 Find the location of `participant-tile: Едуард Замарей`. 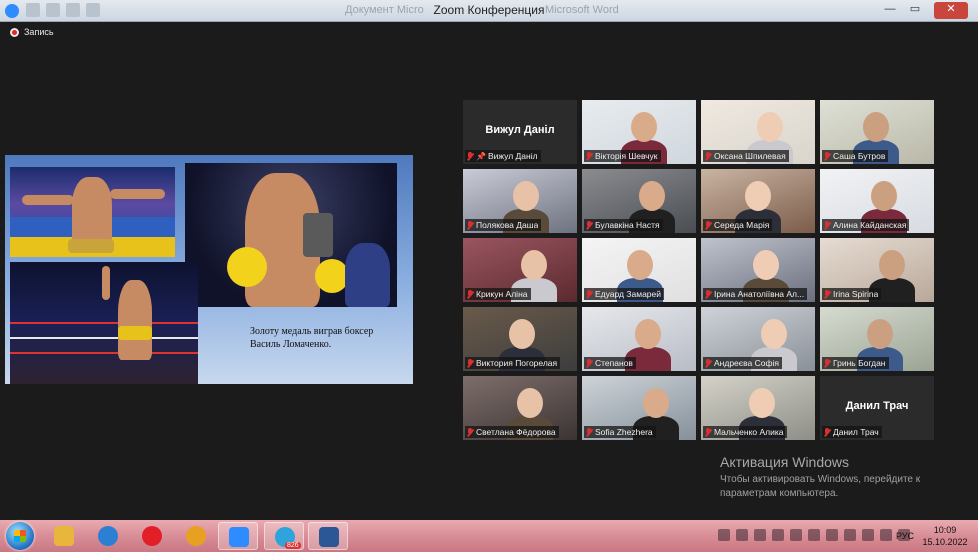

participant-tile: Едуард Замарей is located at coordinates (639, 270).